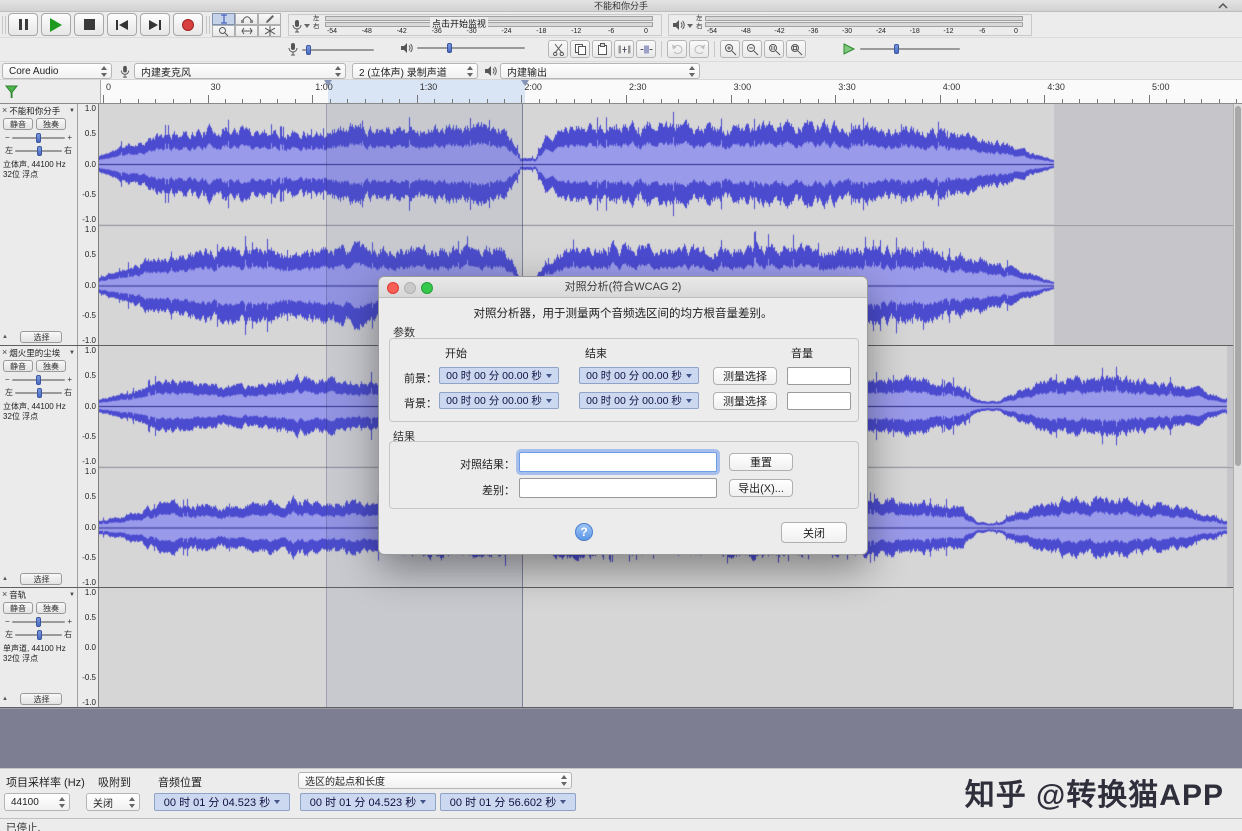  I want to click on project-rate-select: 44100, so click(37, 802).